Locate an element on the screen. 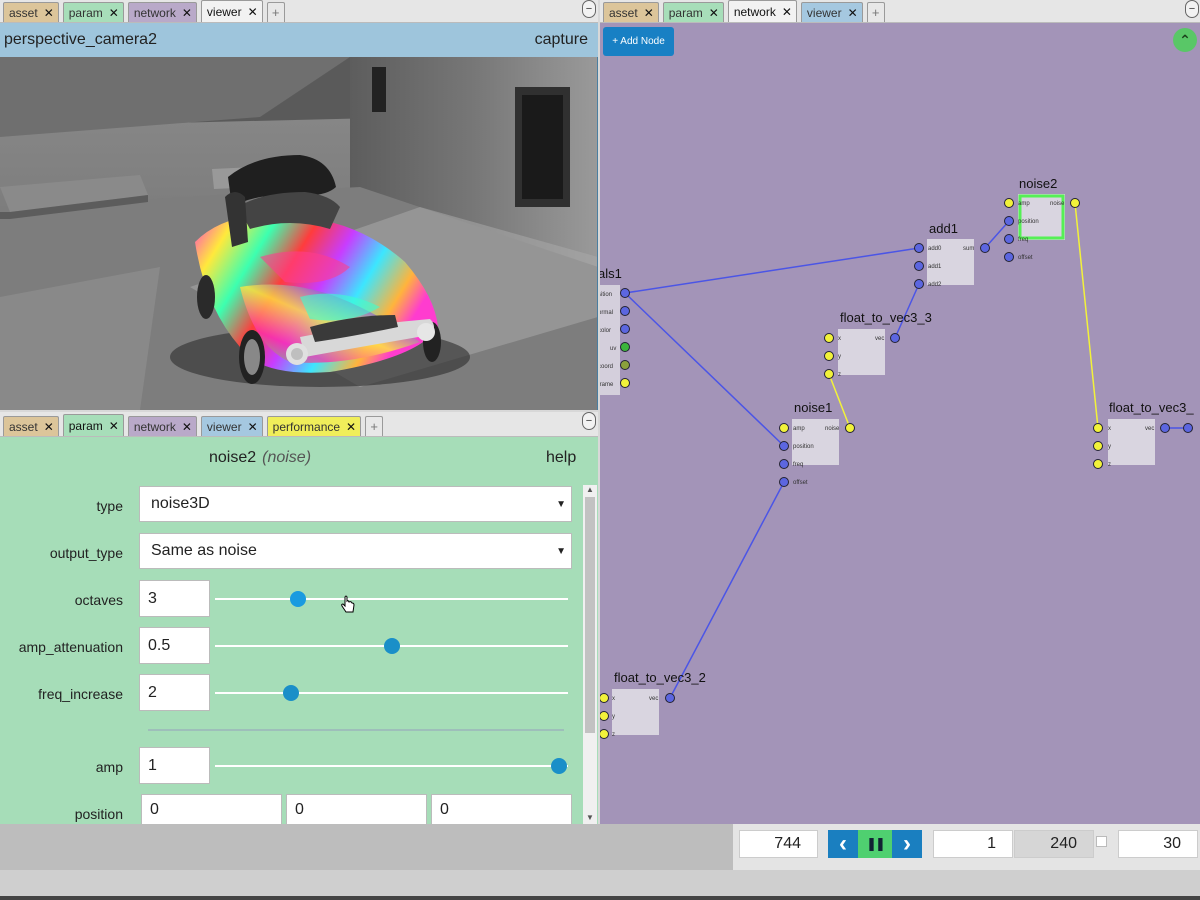 Image resolution: width=1200 pixels, height=900 pixels. node-float-to-vec3-2: float_to_vec3_2 x y z vec is located at coordinates (653, 704).